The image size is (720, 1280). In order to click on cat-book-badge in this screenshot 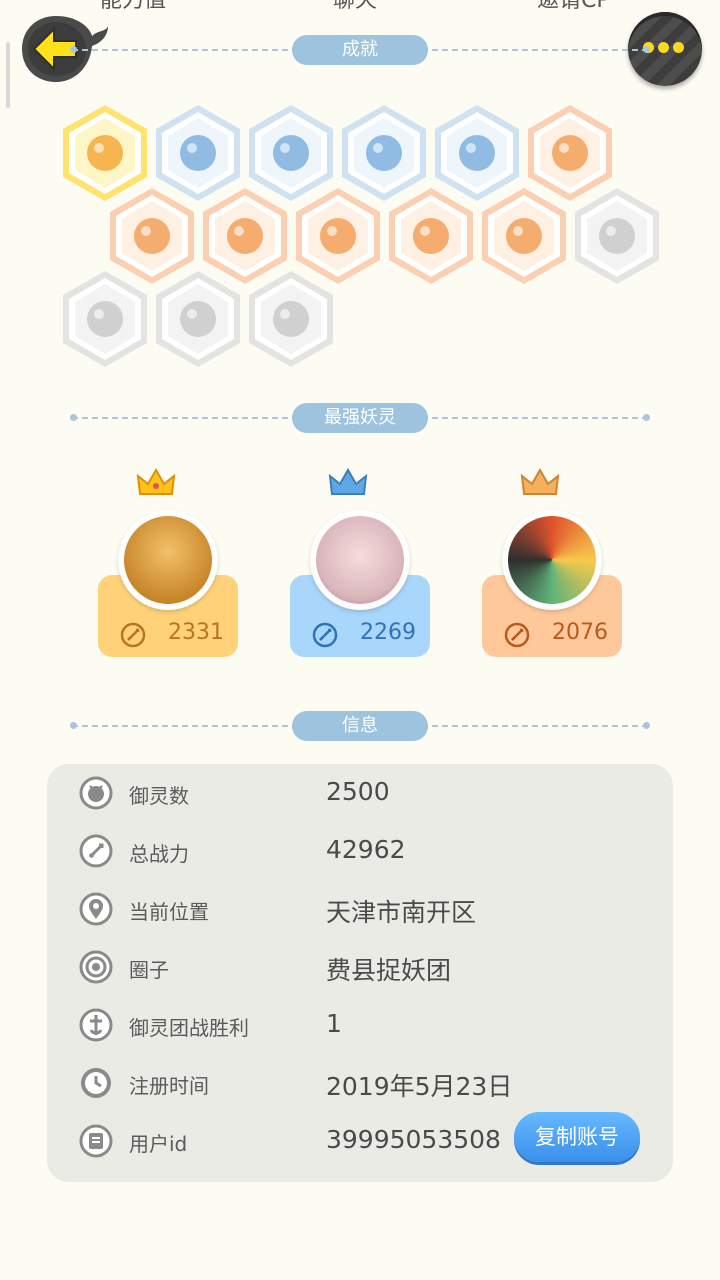, I will do `click(291, 319)`.